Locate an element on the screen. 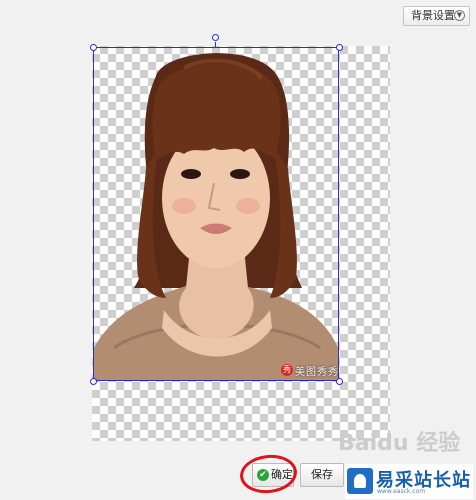  save-label: 保存 is located at coordinates (322, 474).